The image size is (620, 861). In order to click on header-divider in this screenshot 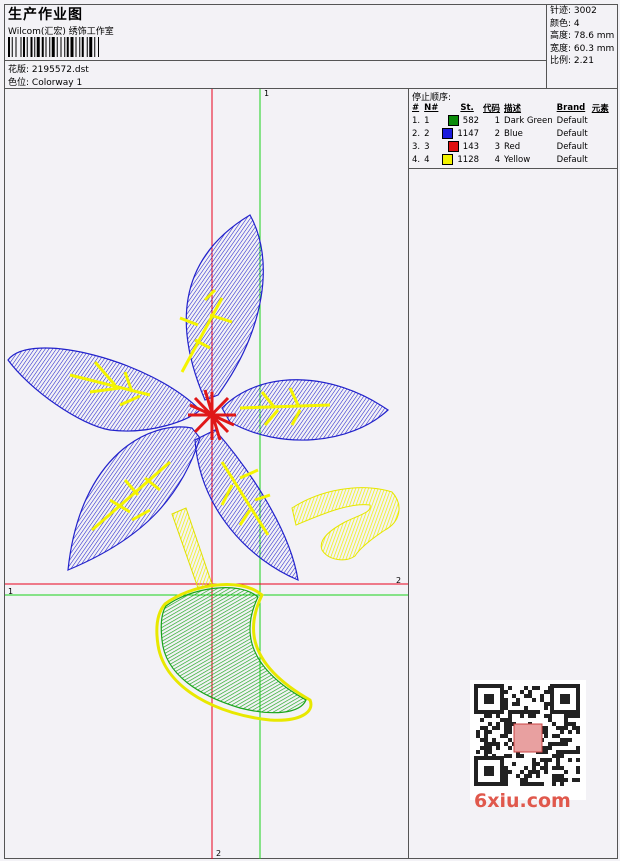, I will do `click(311, 88)`.